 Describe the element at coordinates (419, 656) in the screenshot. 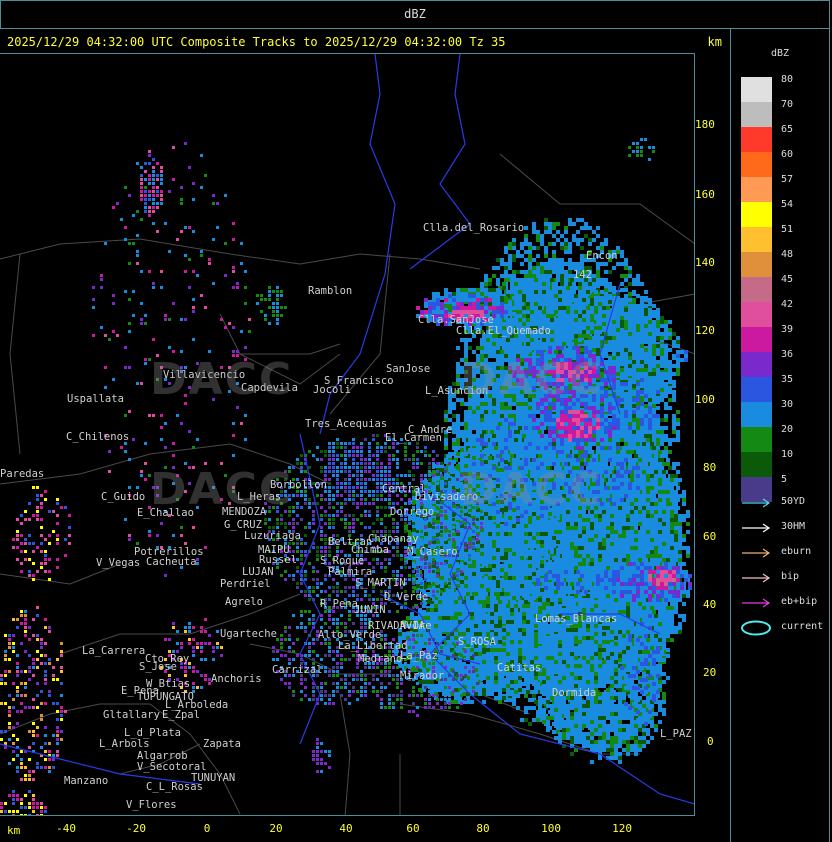

I see `place-label: La_Paz` at that location.